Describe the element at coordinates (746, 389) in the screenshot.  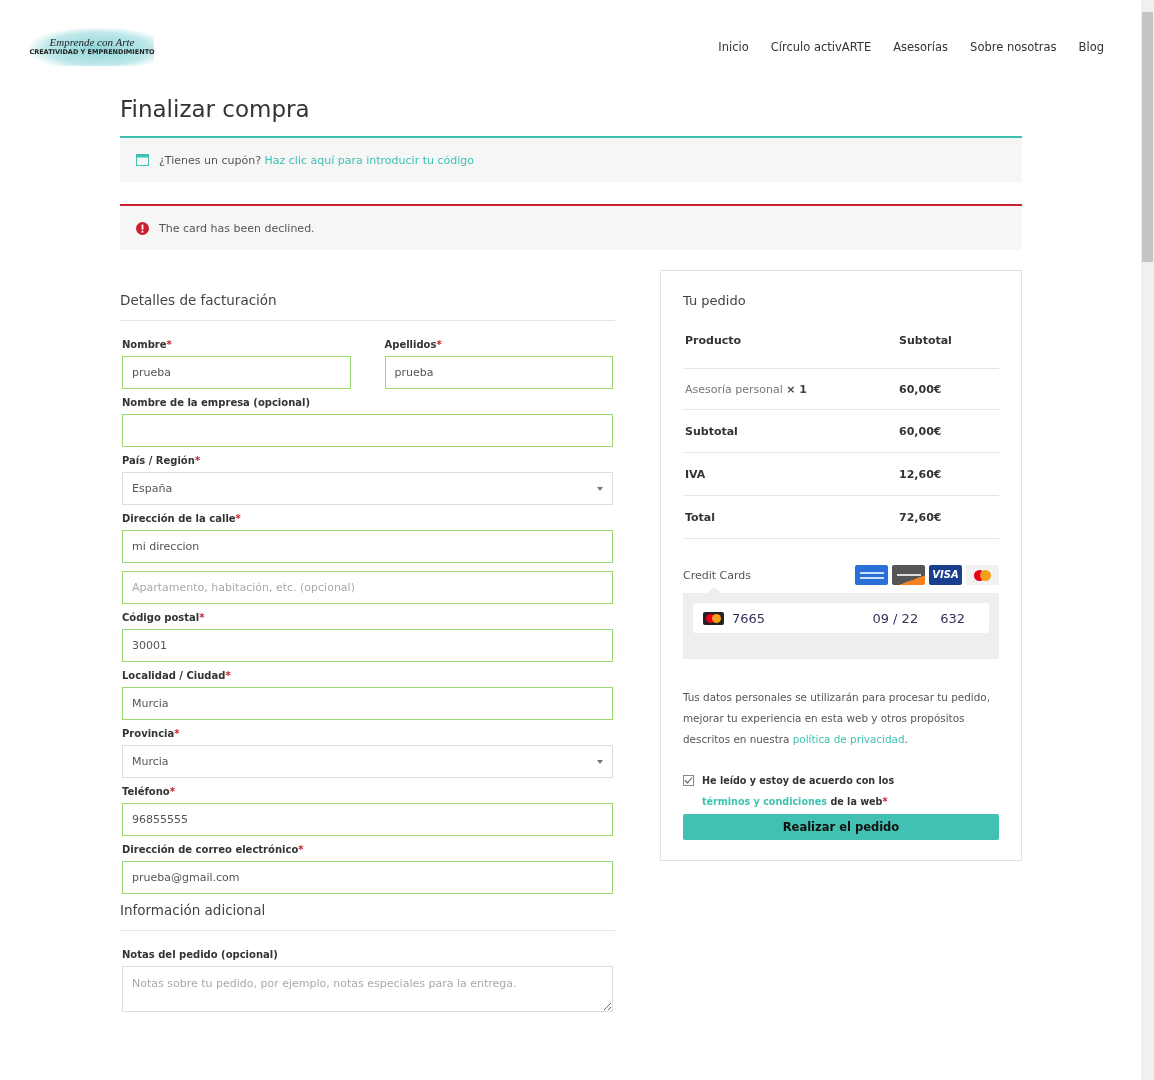
I see `product-name: Asesoría personal × 1` at that location.